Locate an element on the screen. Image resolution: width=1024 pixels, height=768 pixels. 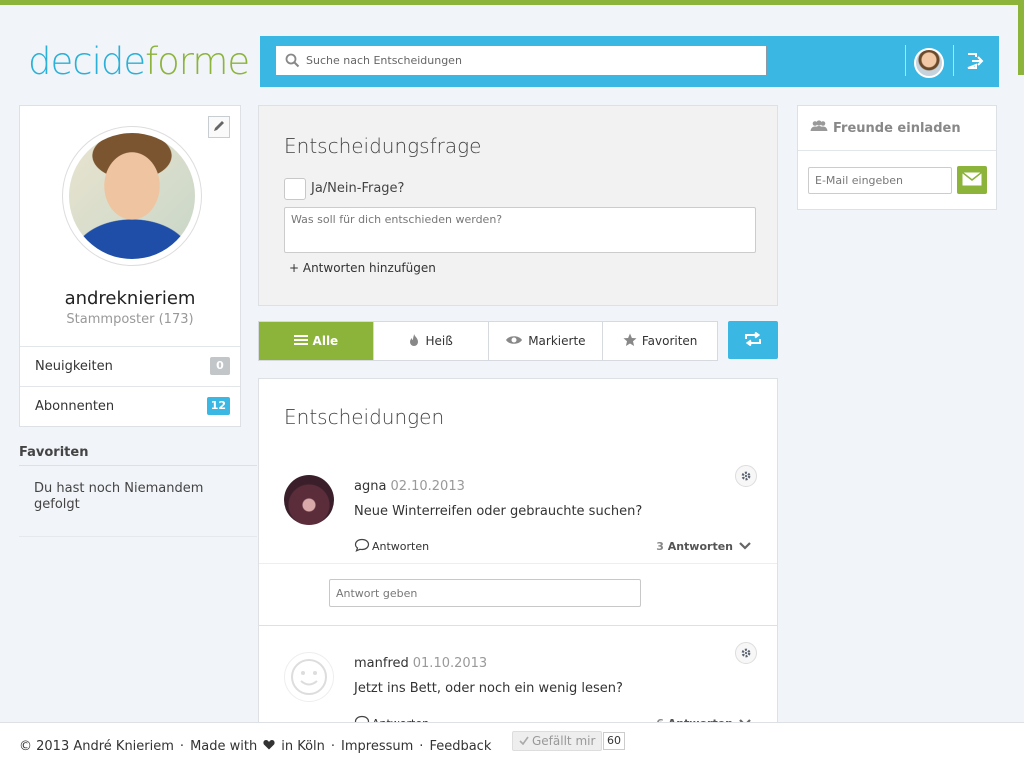
yes-no-label: Ja/Nein-Frage? is located at coordinates (358, 188).